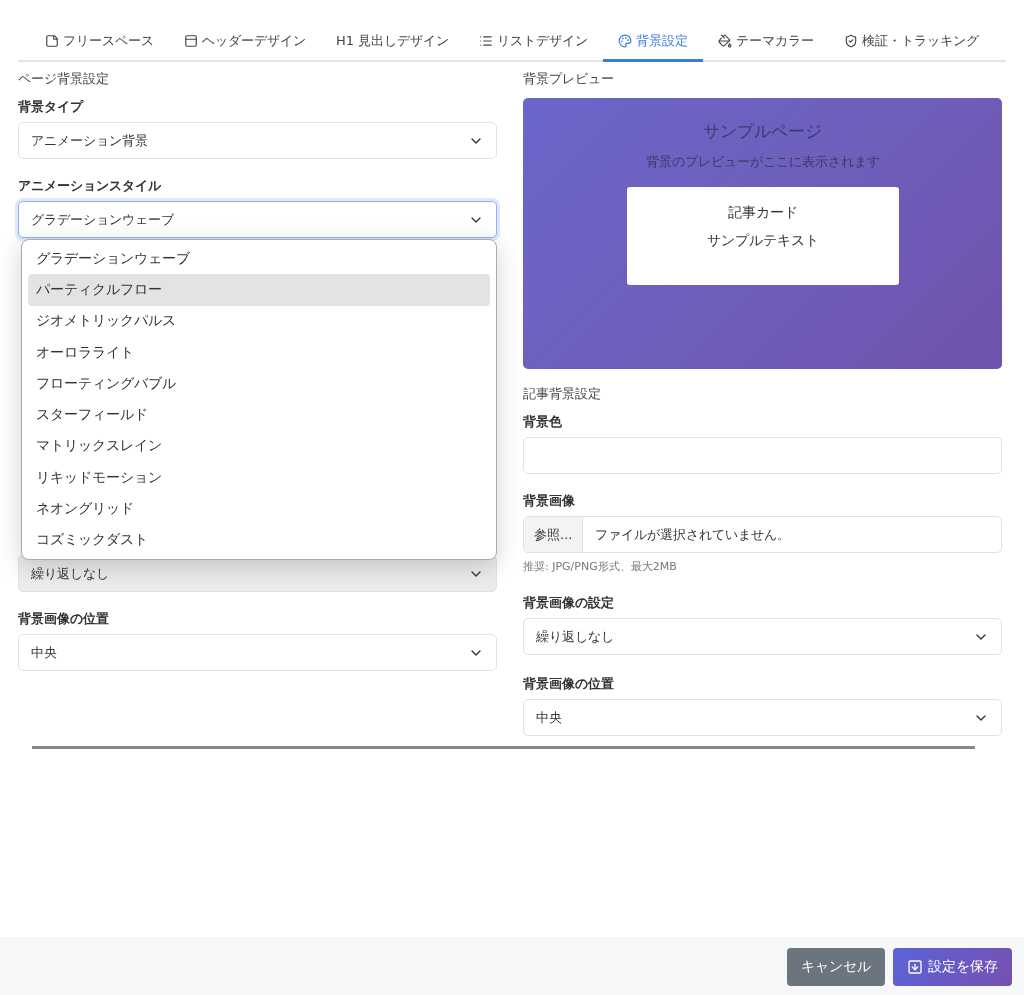  Describe the element at coordinates (600, 566) in the screenshot. I see `hint-text: 推奨: JPG/PNG形式、最大2MB` at that location.